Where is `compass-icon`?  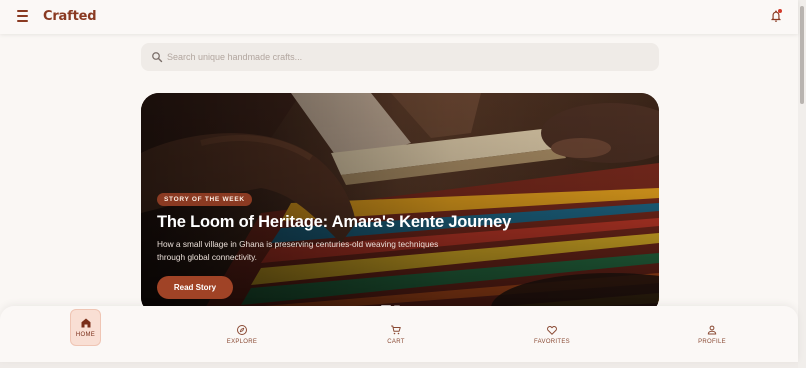
compass-icon is located at coordinates (242, 329).